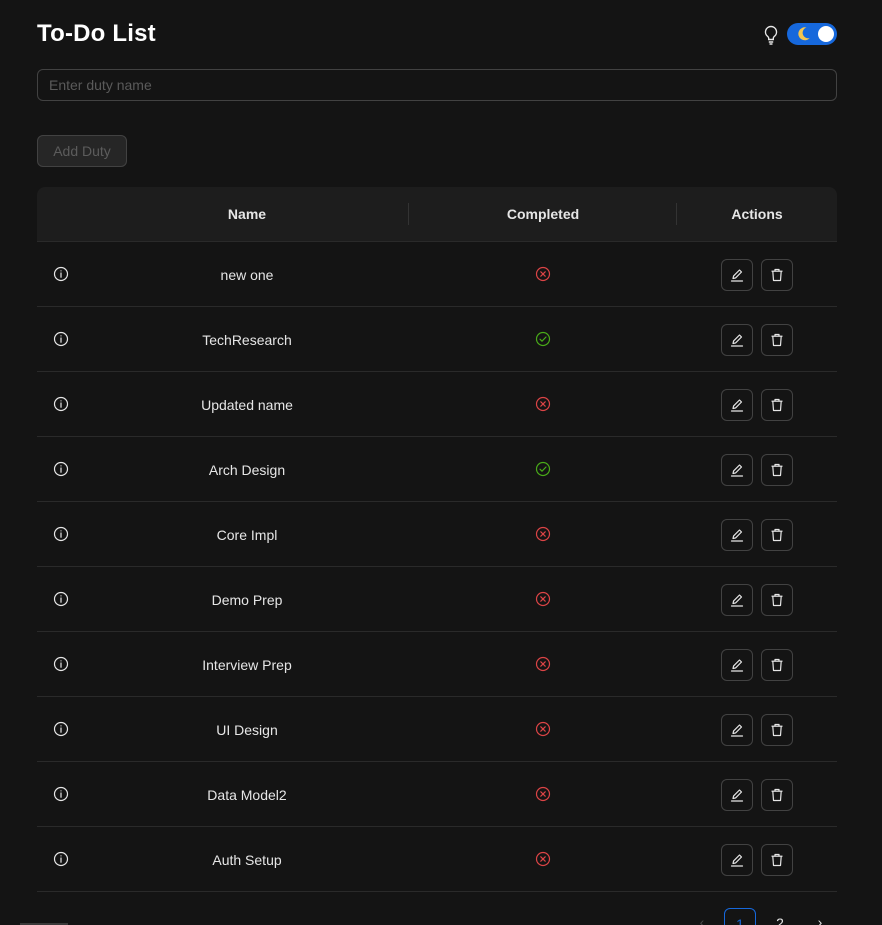 Image resolution: width=882 pixels, height=925 pixels. What do you see at coordinates (437, 404) in the screenshot?
I see `table-row: Updated name` at bounding box center [437, 404].